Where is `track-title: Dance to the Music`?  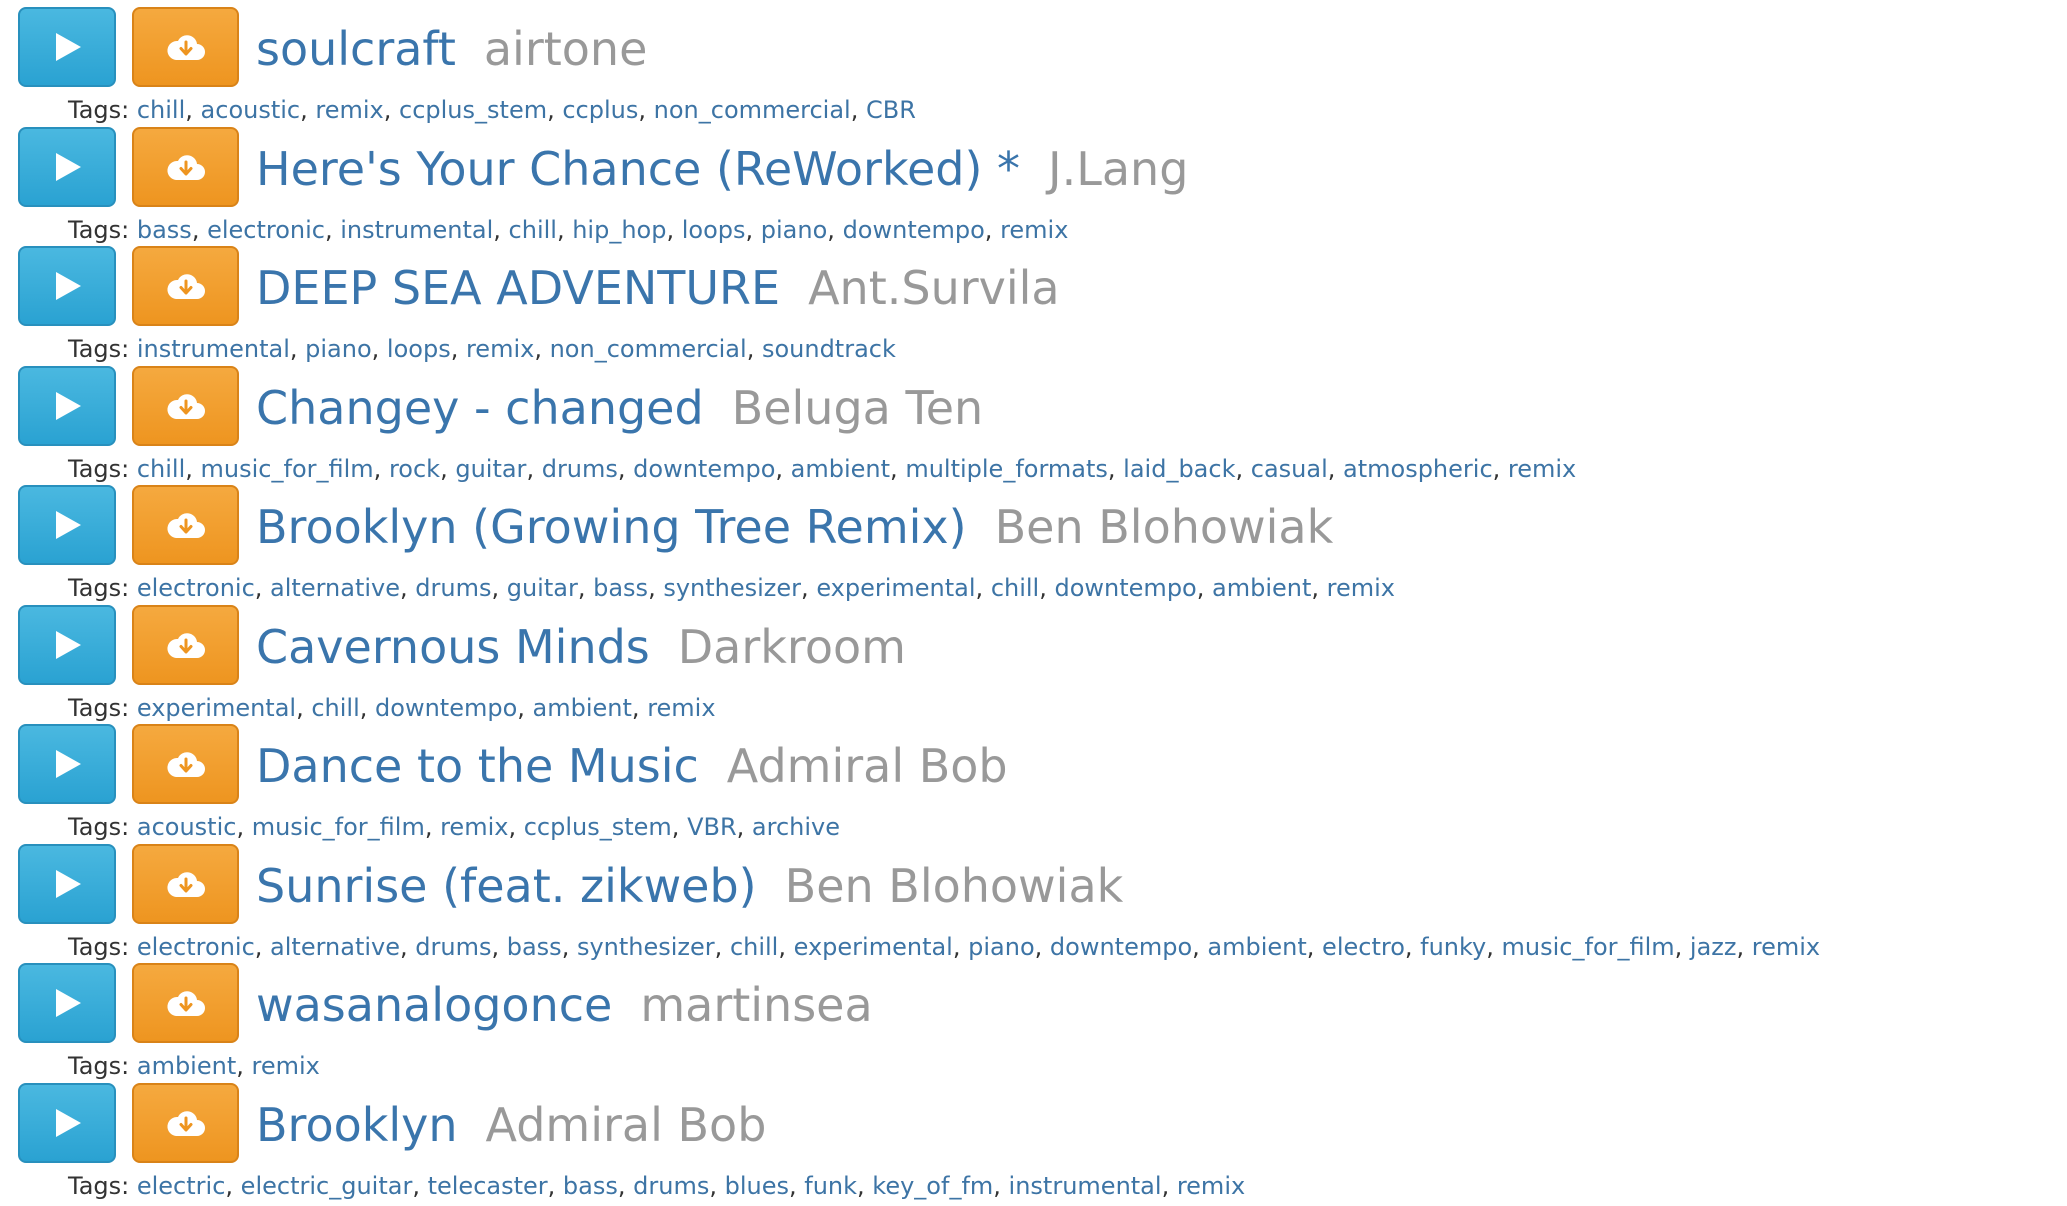
track-title: Dance to the Music is located at coordinates (477, 766).